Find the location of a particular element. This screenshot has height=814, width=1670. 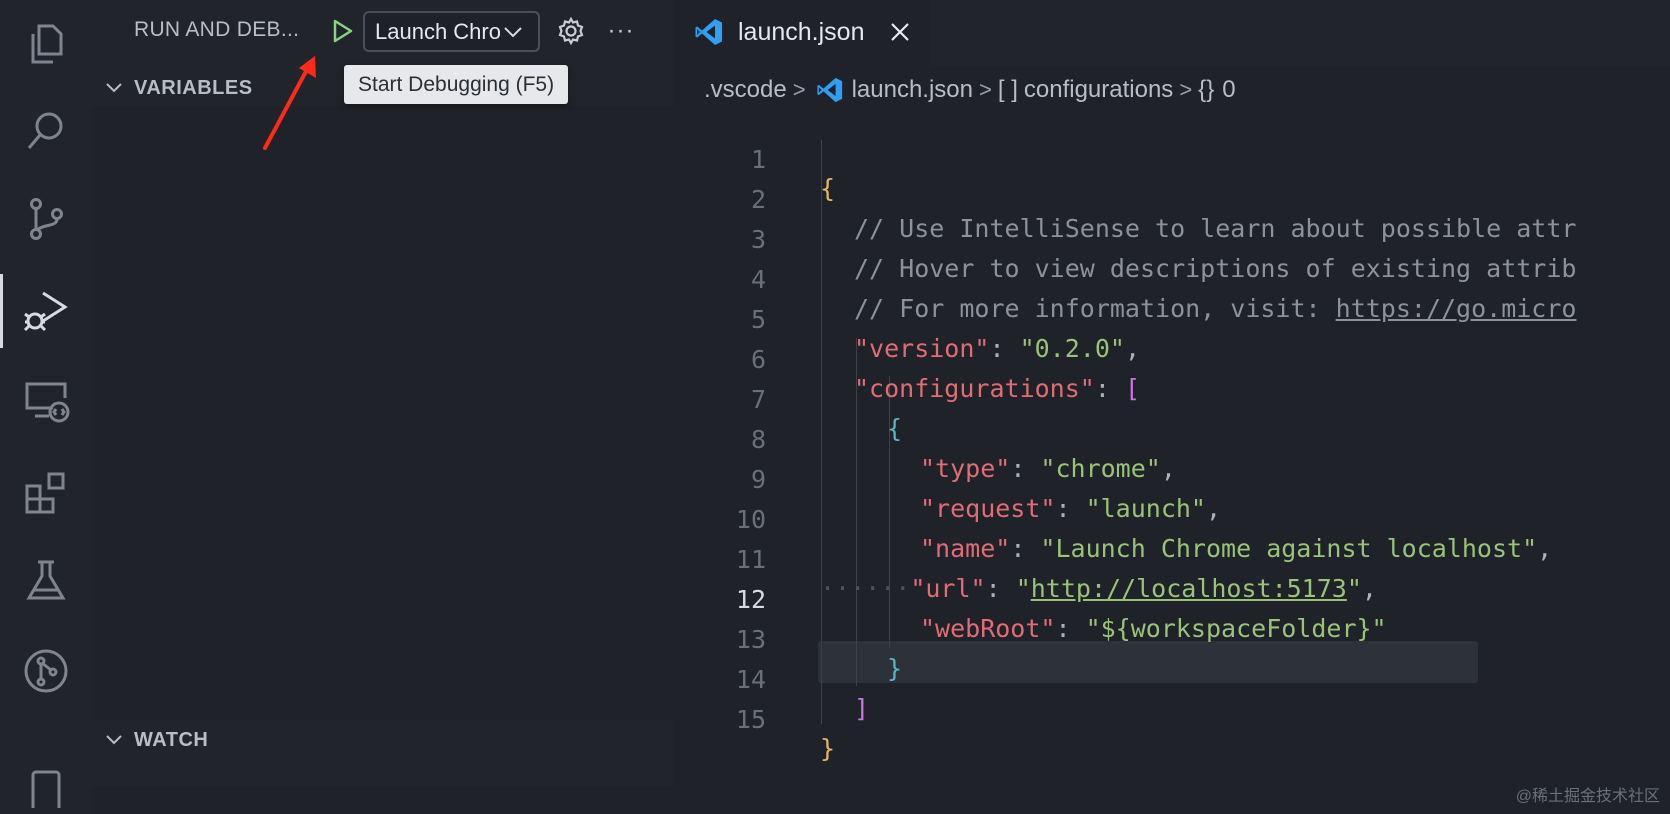

search-icon is located at coordinates (46, 131).